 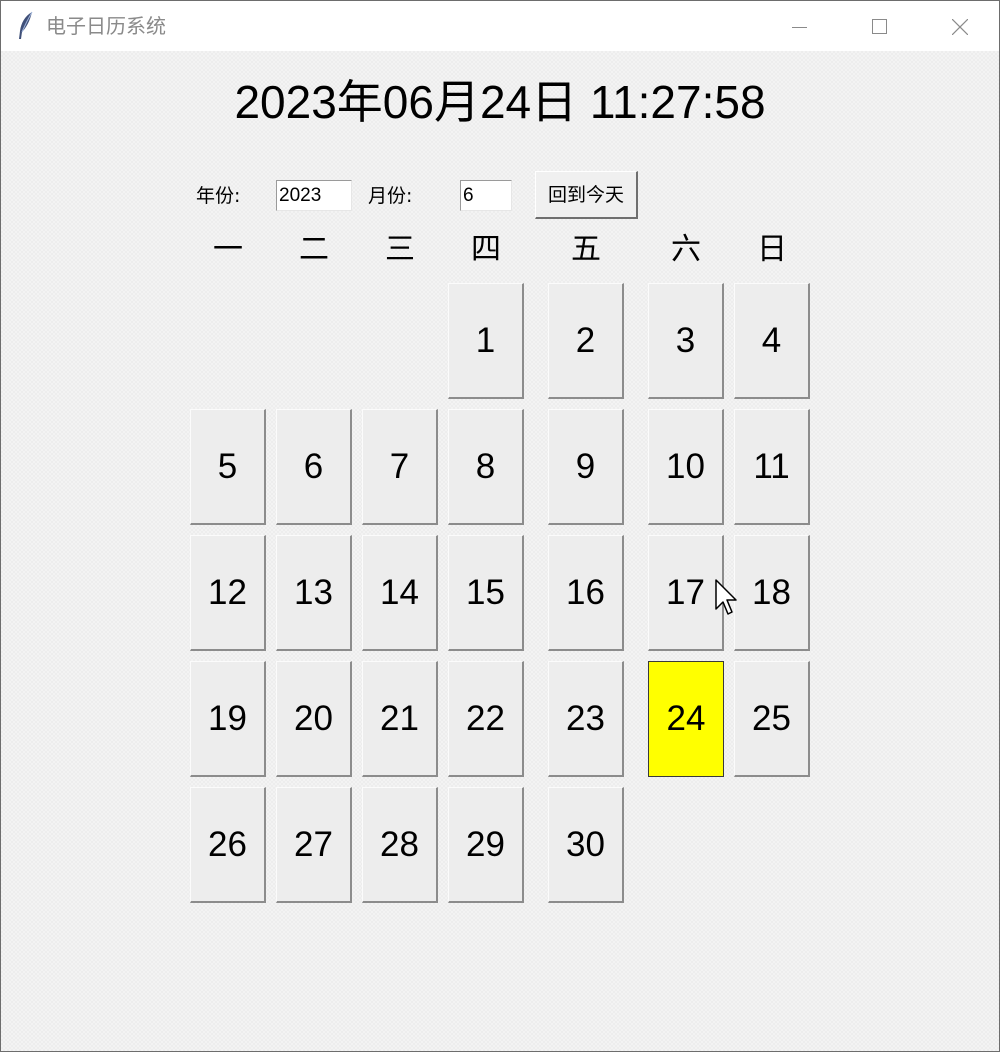 I want to click on day-button: 11, so click(x=772, y=467).